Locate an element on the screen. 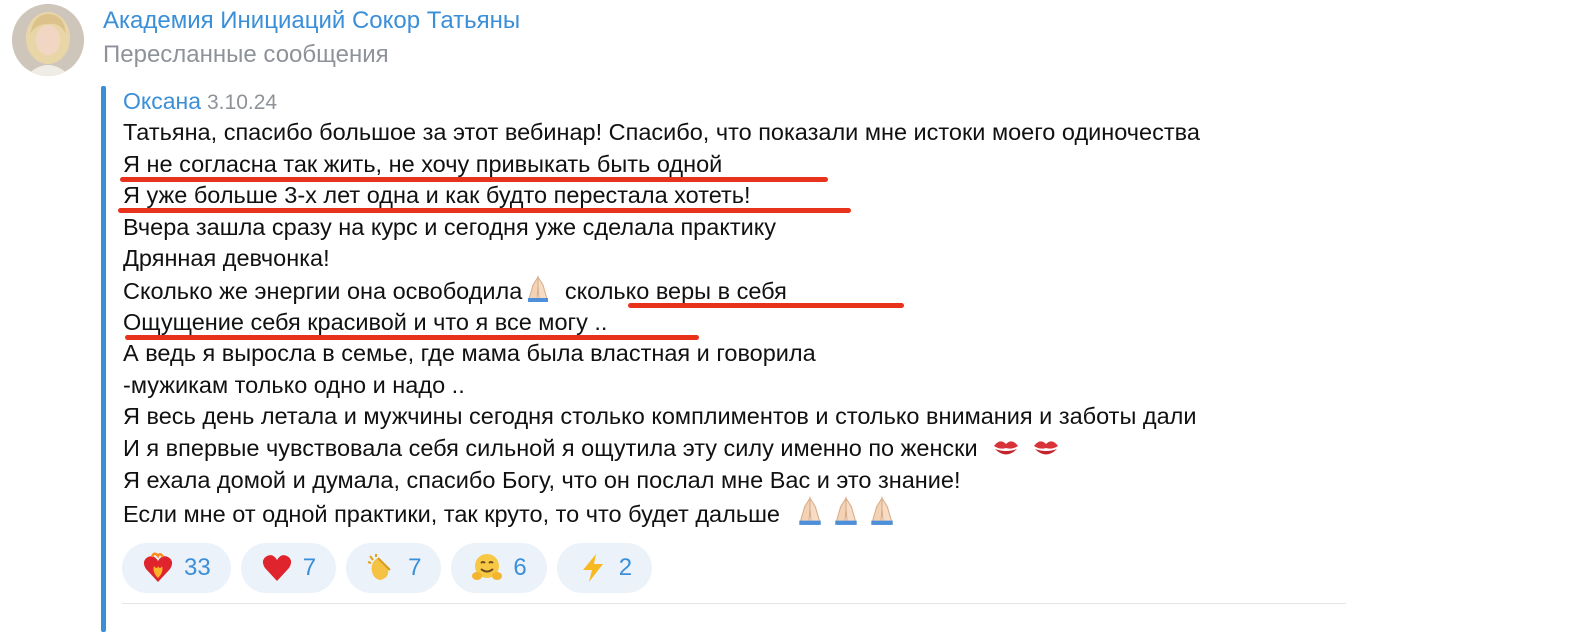 Image resolution: width=1588 pixels, height=632 pixels. reaction-count: 33 is located at coordinates (197, 567).